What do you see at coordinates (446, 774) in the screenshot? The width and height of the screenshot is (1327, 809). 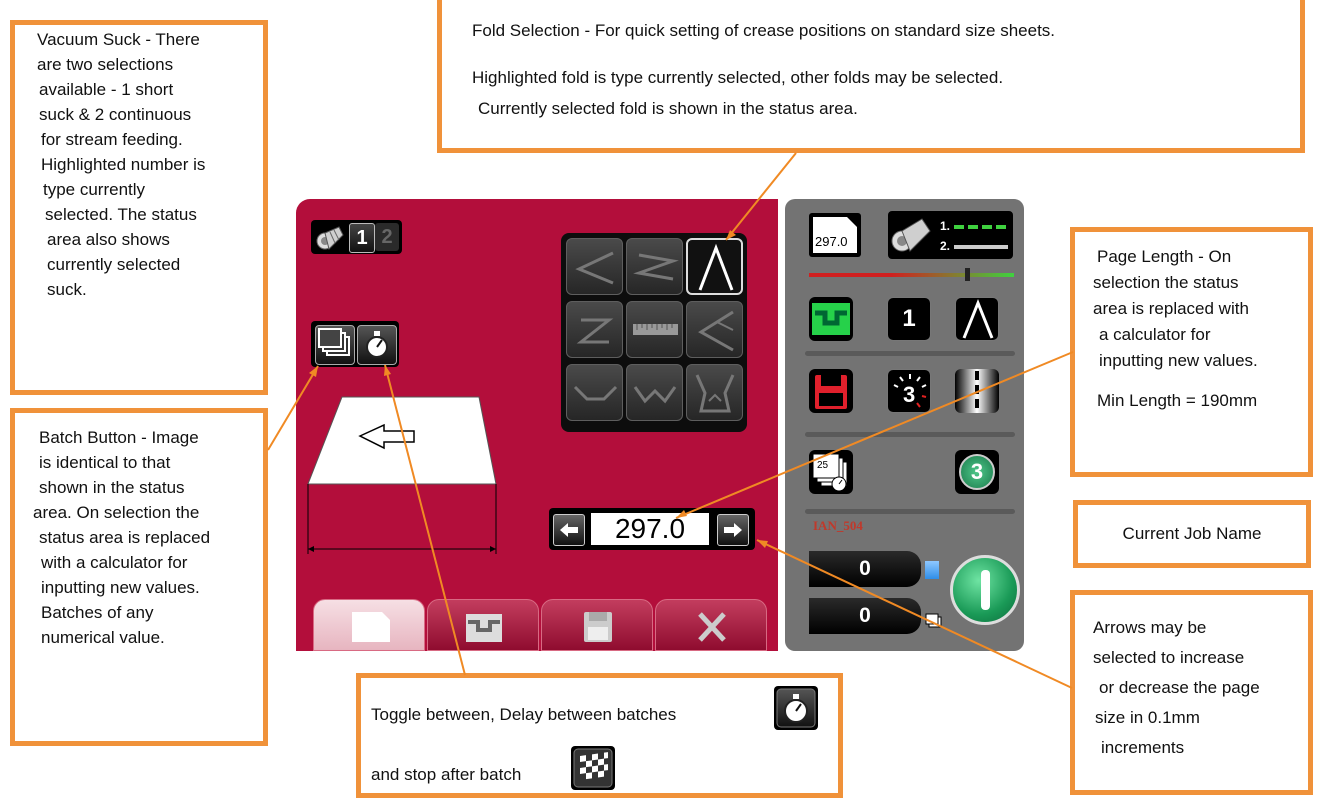 I see `callout-line: and stop after batch` at bounding box center [446, 774].